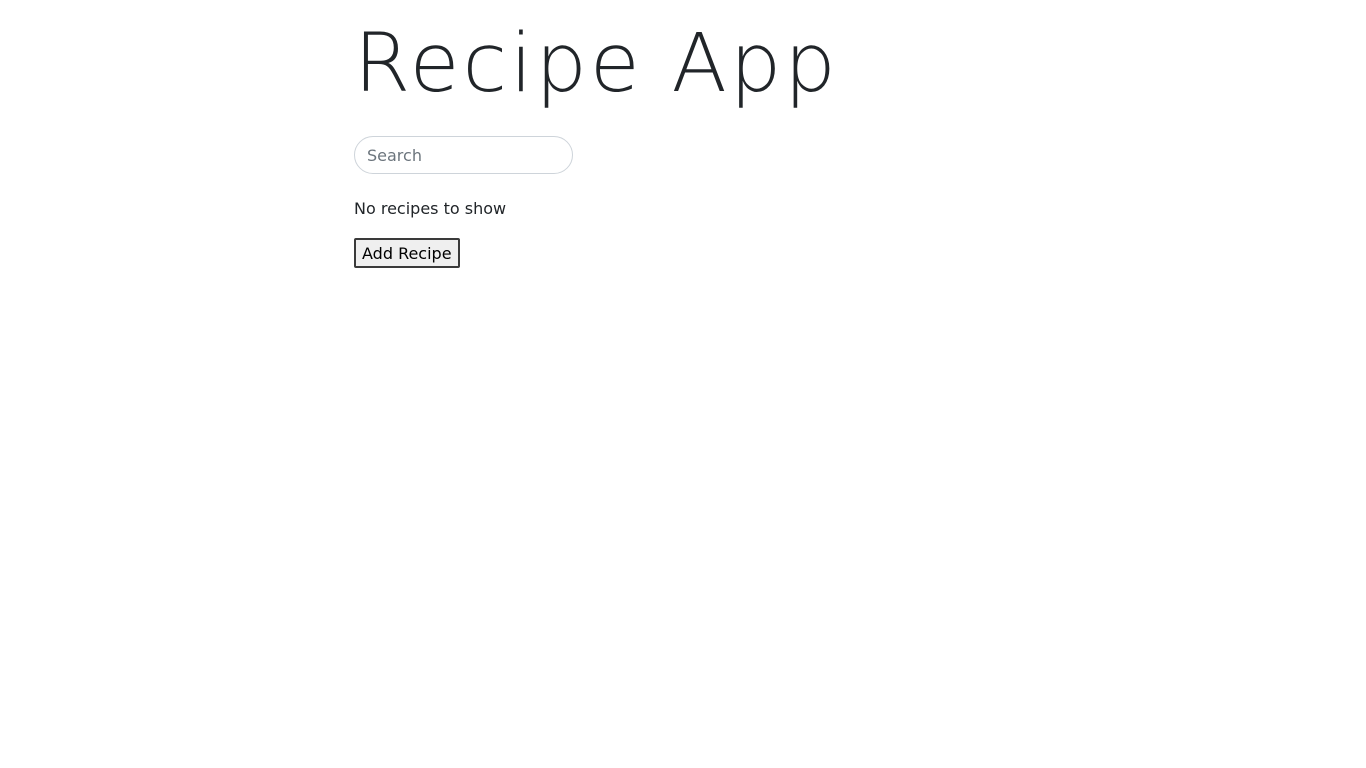 This screenshot has width=1366, height=768. I want to click on empty-recipes-message: No recipes to show, so click(430, 208).